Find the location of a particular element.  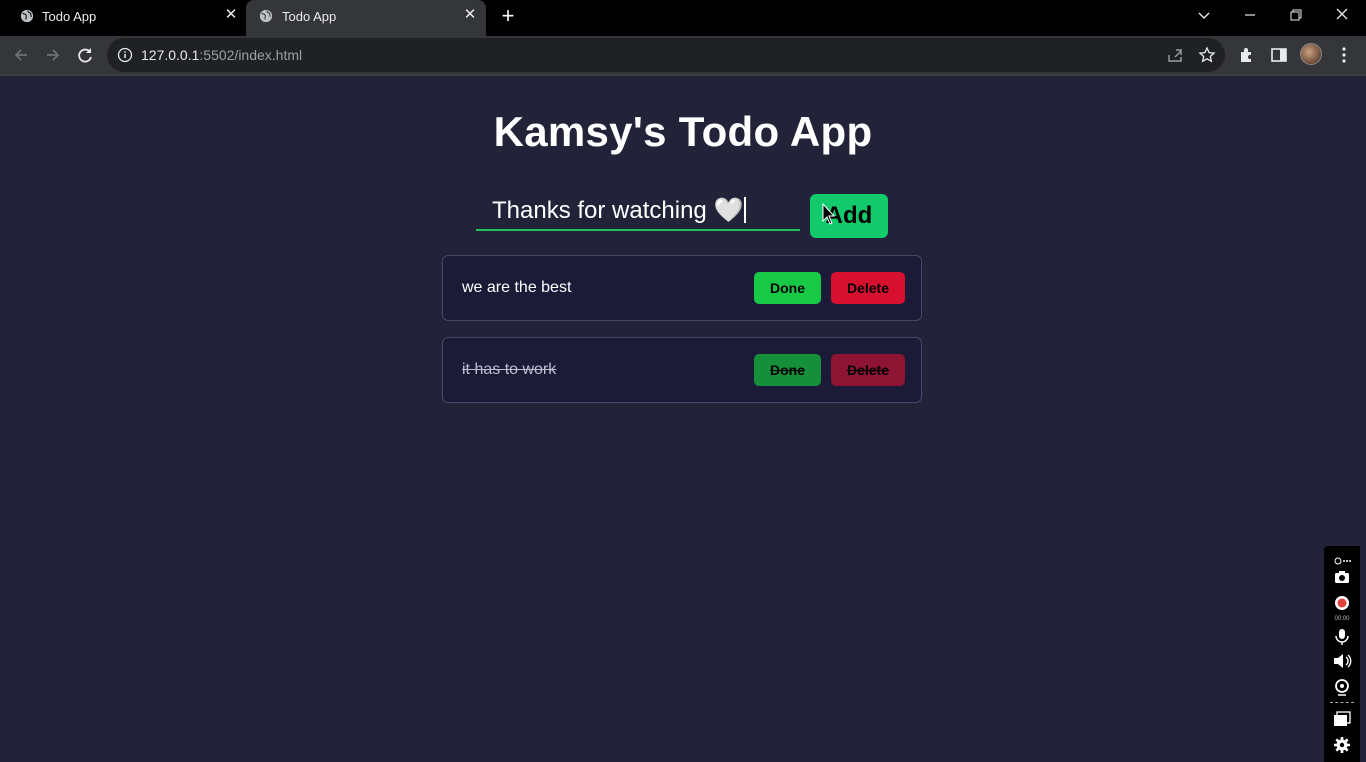

browser-tab-2-active: Todo App ✕ is located at coordinates (366, 18).